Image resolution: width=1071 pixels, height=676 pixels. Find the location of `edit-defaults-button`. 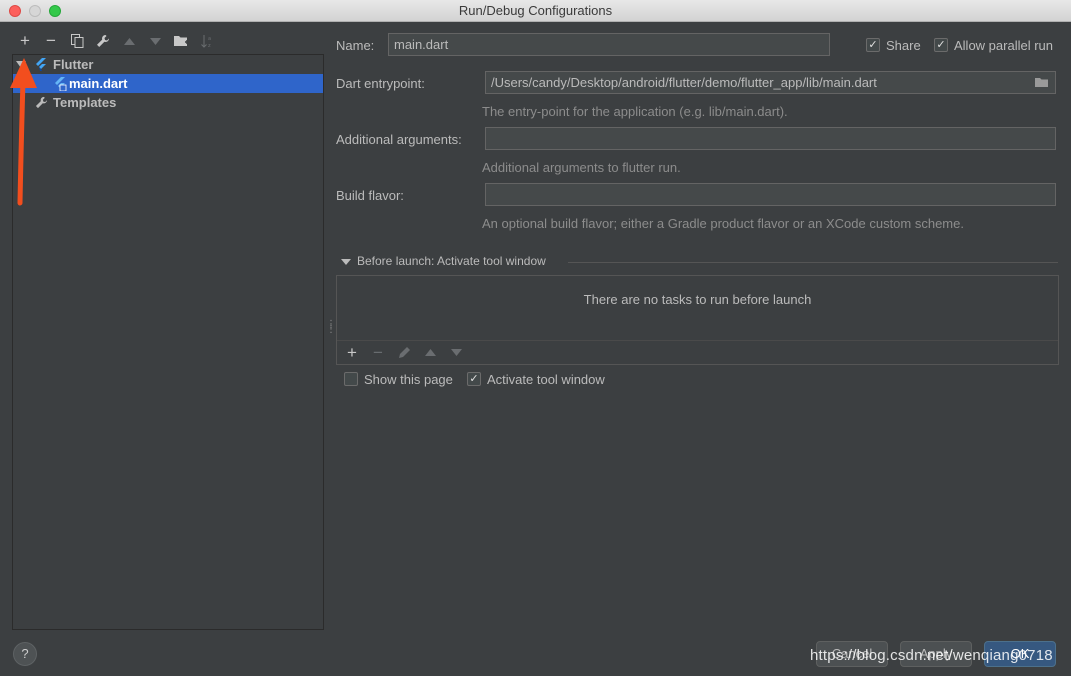

edit-defaults-button is located at coordinates (103, 41).